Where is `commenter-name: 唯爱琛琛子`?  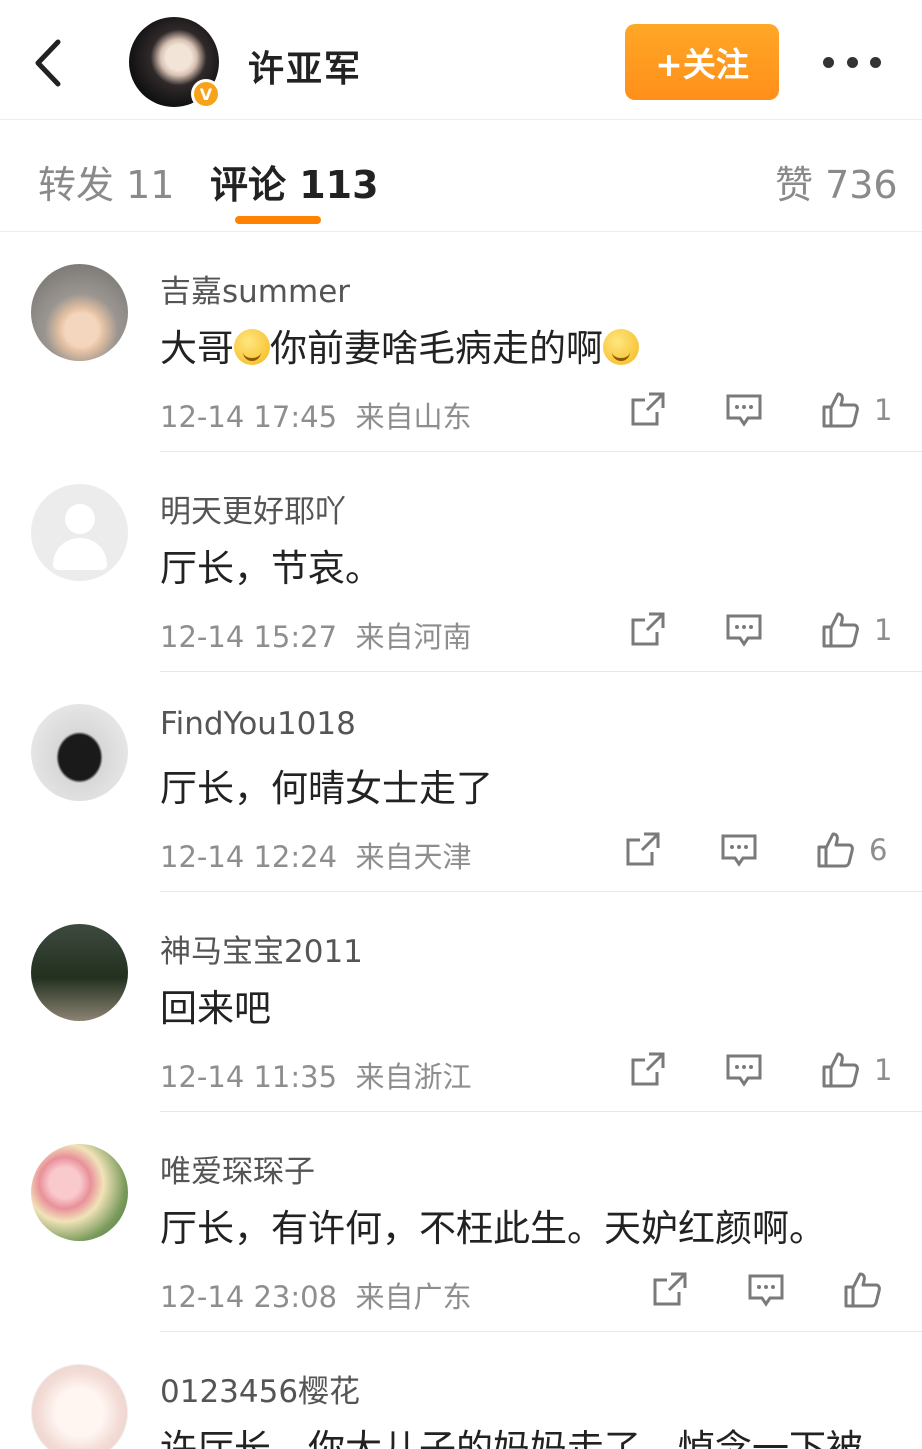 commenter-name: 唯爱琛琛子 is located at coordinates (237, 1168).